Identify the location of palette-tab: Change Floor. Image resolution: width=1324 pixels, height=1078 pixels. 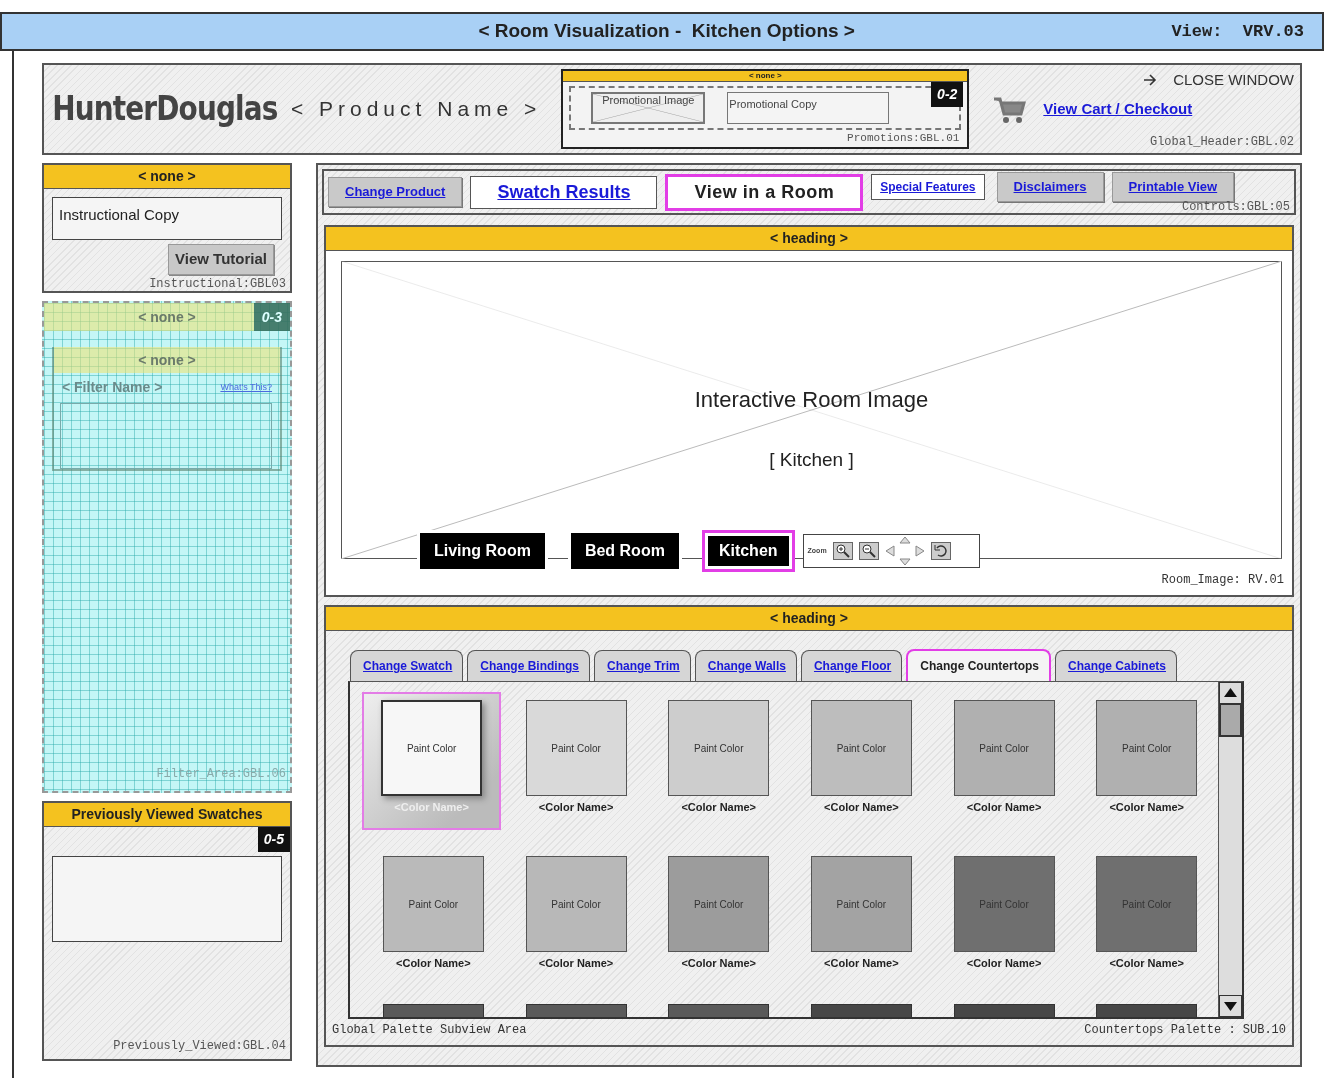
(851, 665).